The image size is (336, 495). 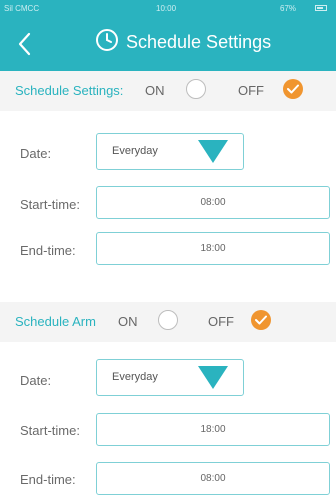 What do you see at coordinates (168, 91) in the screenshot?
I see `schedule-settings-toggle-row: Schedule Settings: ON OFF` at bounding box center [168, 91].